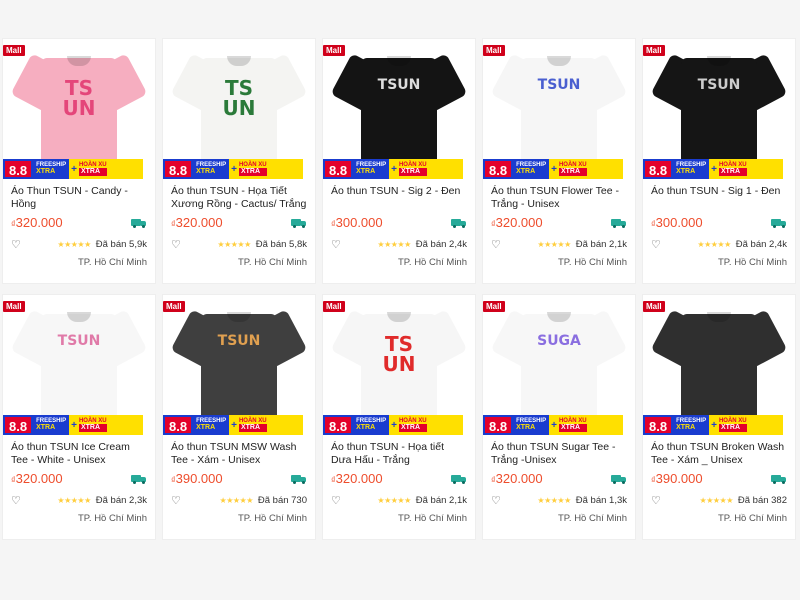 The width and height of the screenshot is (800, 600). Describe the element at coordinates (677, 478) in the screenshot. I see `product-price: ₫390.000` at that location.